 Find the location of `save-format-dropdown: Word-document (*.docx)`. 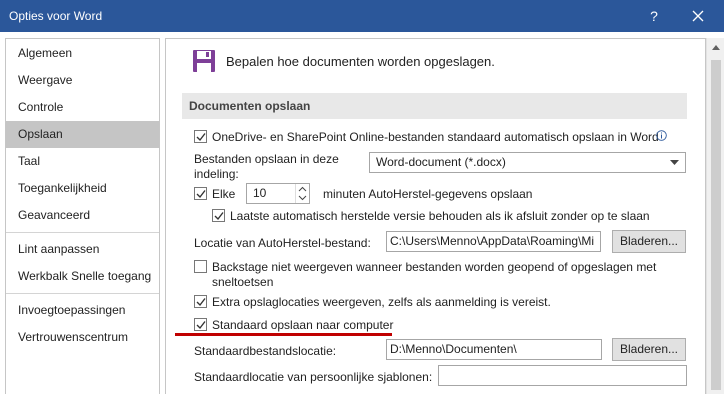

save-format-dropdown: Word-document (*.docx) is located at coordinates (527, 162).